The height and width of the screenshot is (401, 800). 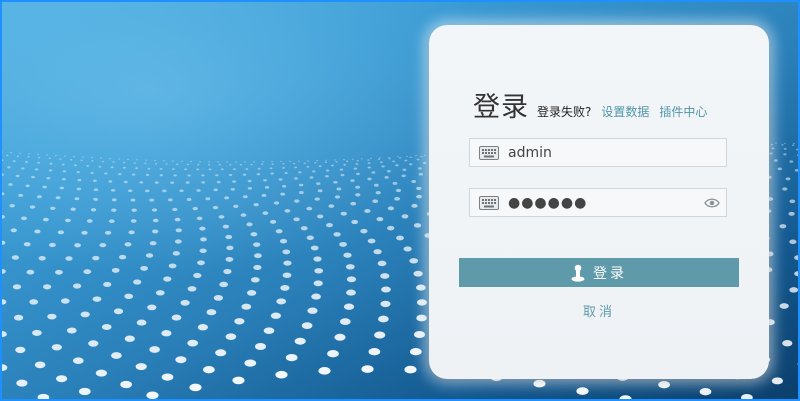 I want to click on username-field, so click(x=598, y=152).